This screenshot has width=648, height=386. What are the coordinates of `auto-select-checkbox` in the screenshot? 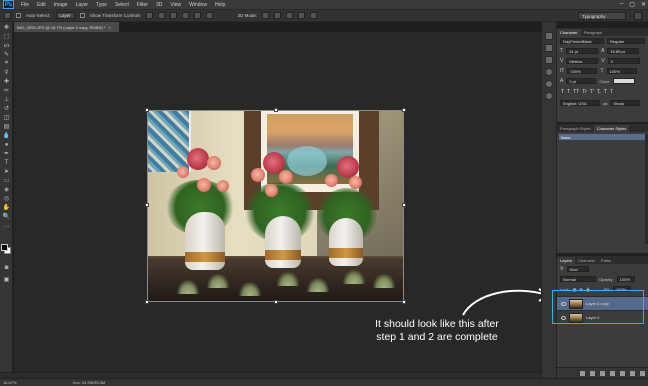 It's located at (18, 15).